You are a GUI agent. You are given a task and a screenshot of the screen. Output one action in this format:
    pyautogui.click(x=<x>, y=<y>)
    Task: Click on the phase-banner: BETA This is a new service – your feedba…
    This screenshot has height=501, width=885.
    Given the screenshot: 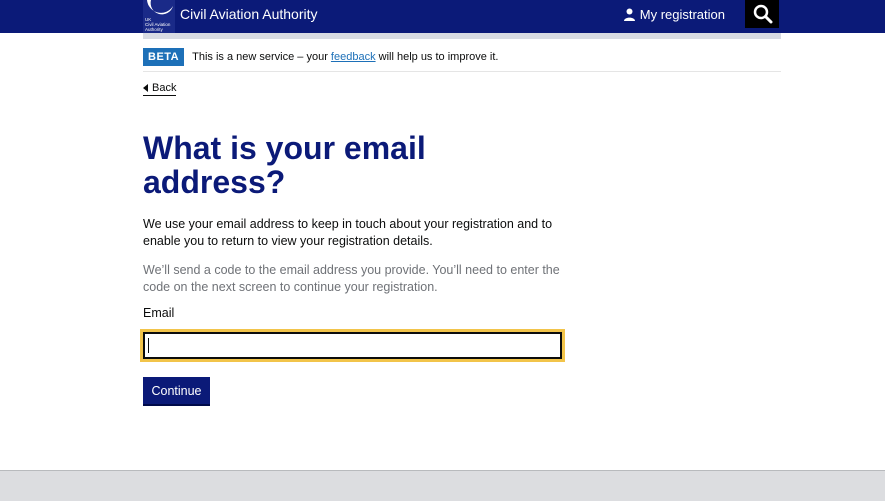 What is the action you would take?
    pyautogui.click(x=462, y=57)
    